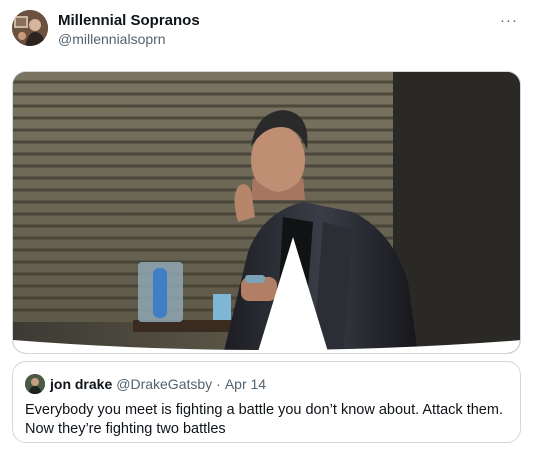  What do you see at coordinates (509, 20) in the screenshot?
I see `more-options-icon: ···` at bounding box center [509, 20].